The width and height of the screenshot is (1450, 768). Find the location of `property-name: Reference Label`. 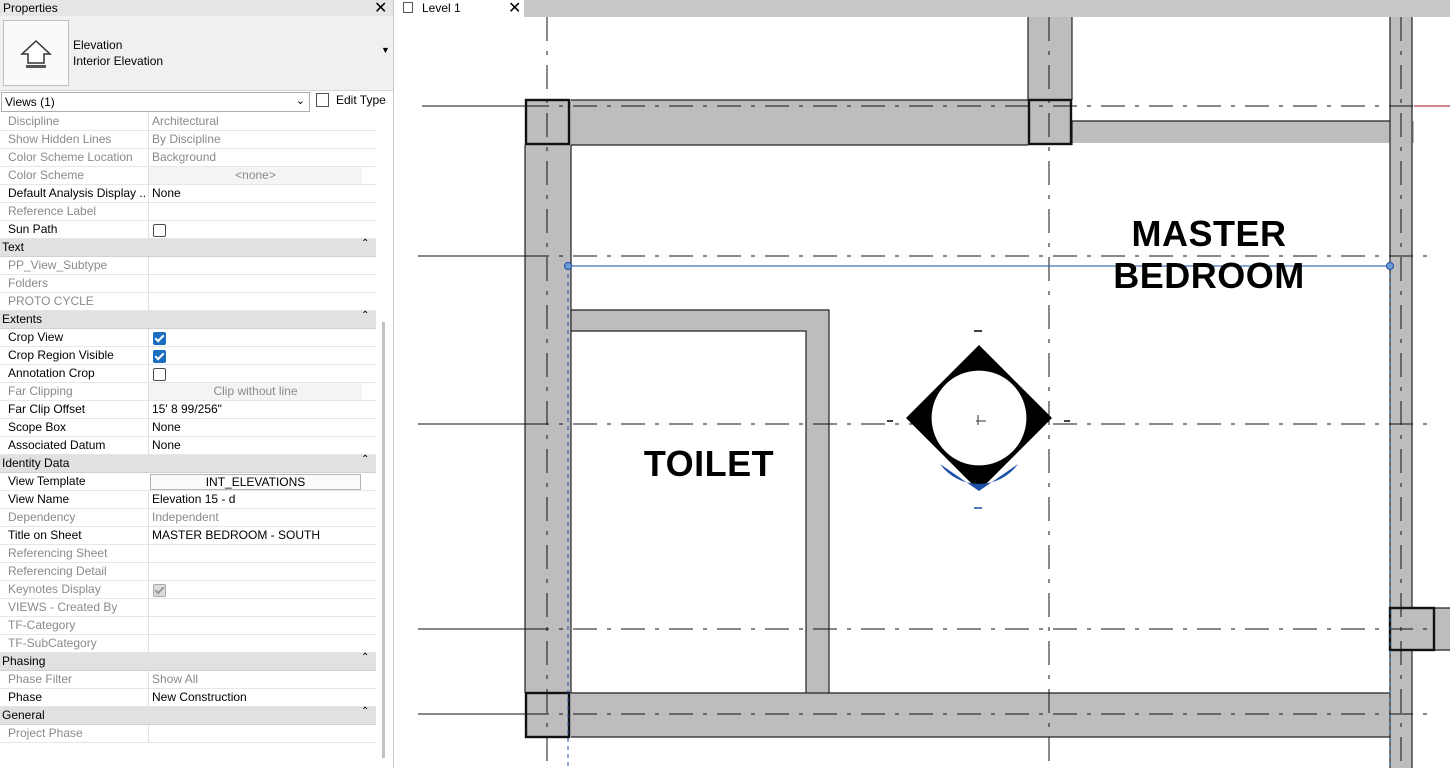

property-name: Reference Label is located at coordinates (52, 211).